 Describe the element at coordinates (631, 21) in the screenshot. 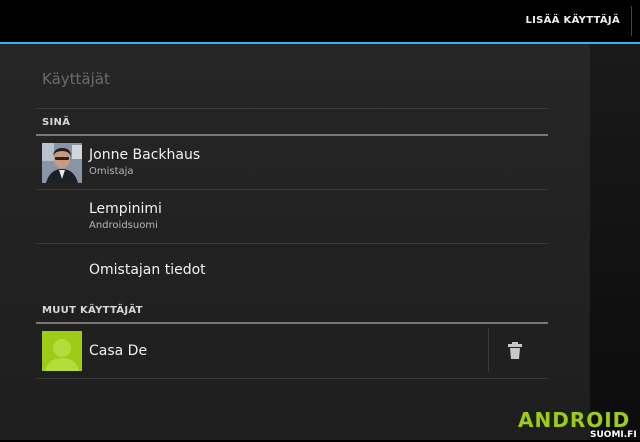

I see `action-bar-divider` at that location.